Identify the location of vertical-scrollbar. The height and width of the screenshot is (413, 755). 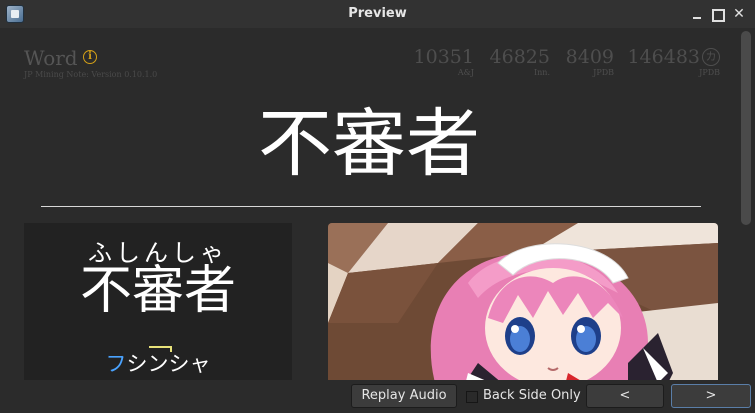
(746, 204).